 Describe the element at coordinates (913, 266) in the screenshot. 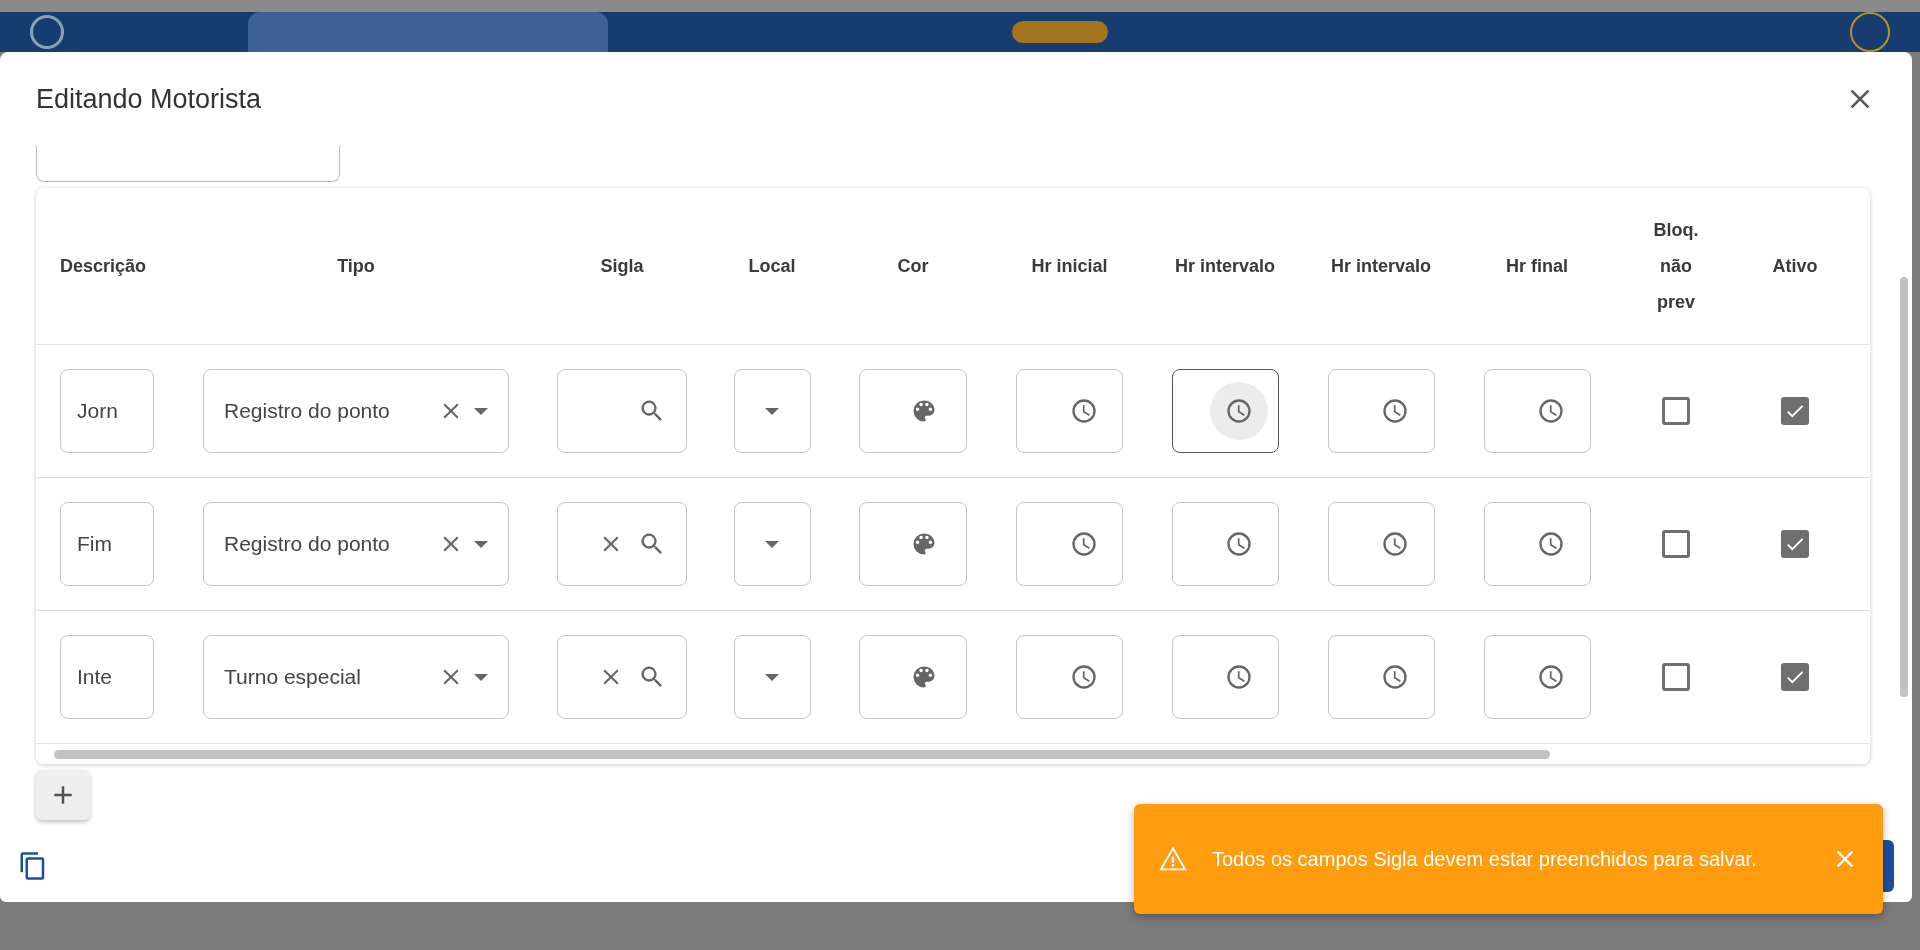

I see `column-header: Cor` at that location.